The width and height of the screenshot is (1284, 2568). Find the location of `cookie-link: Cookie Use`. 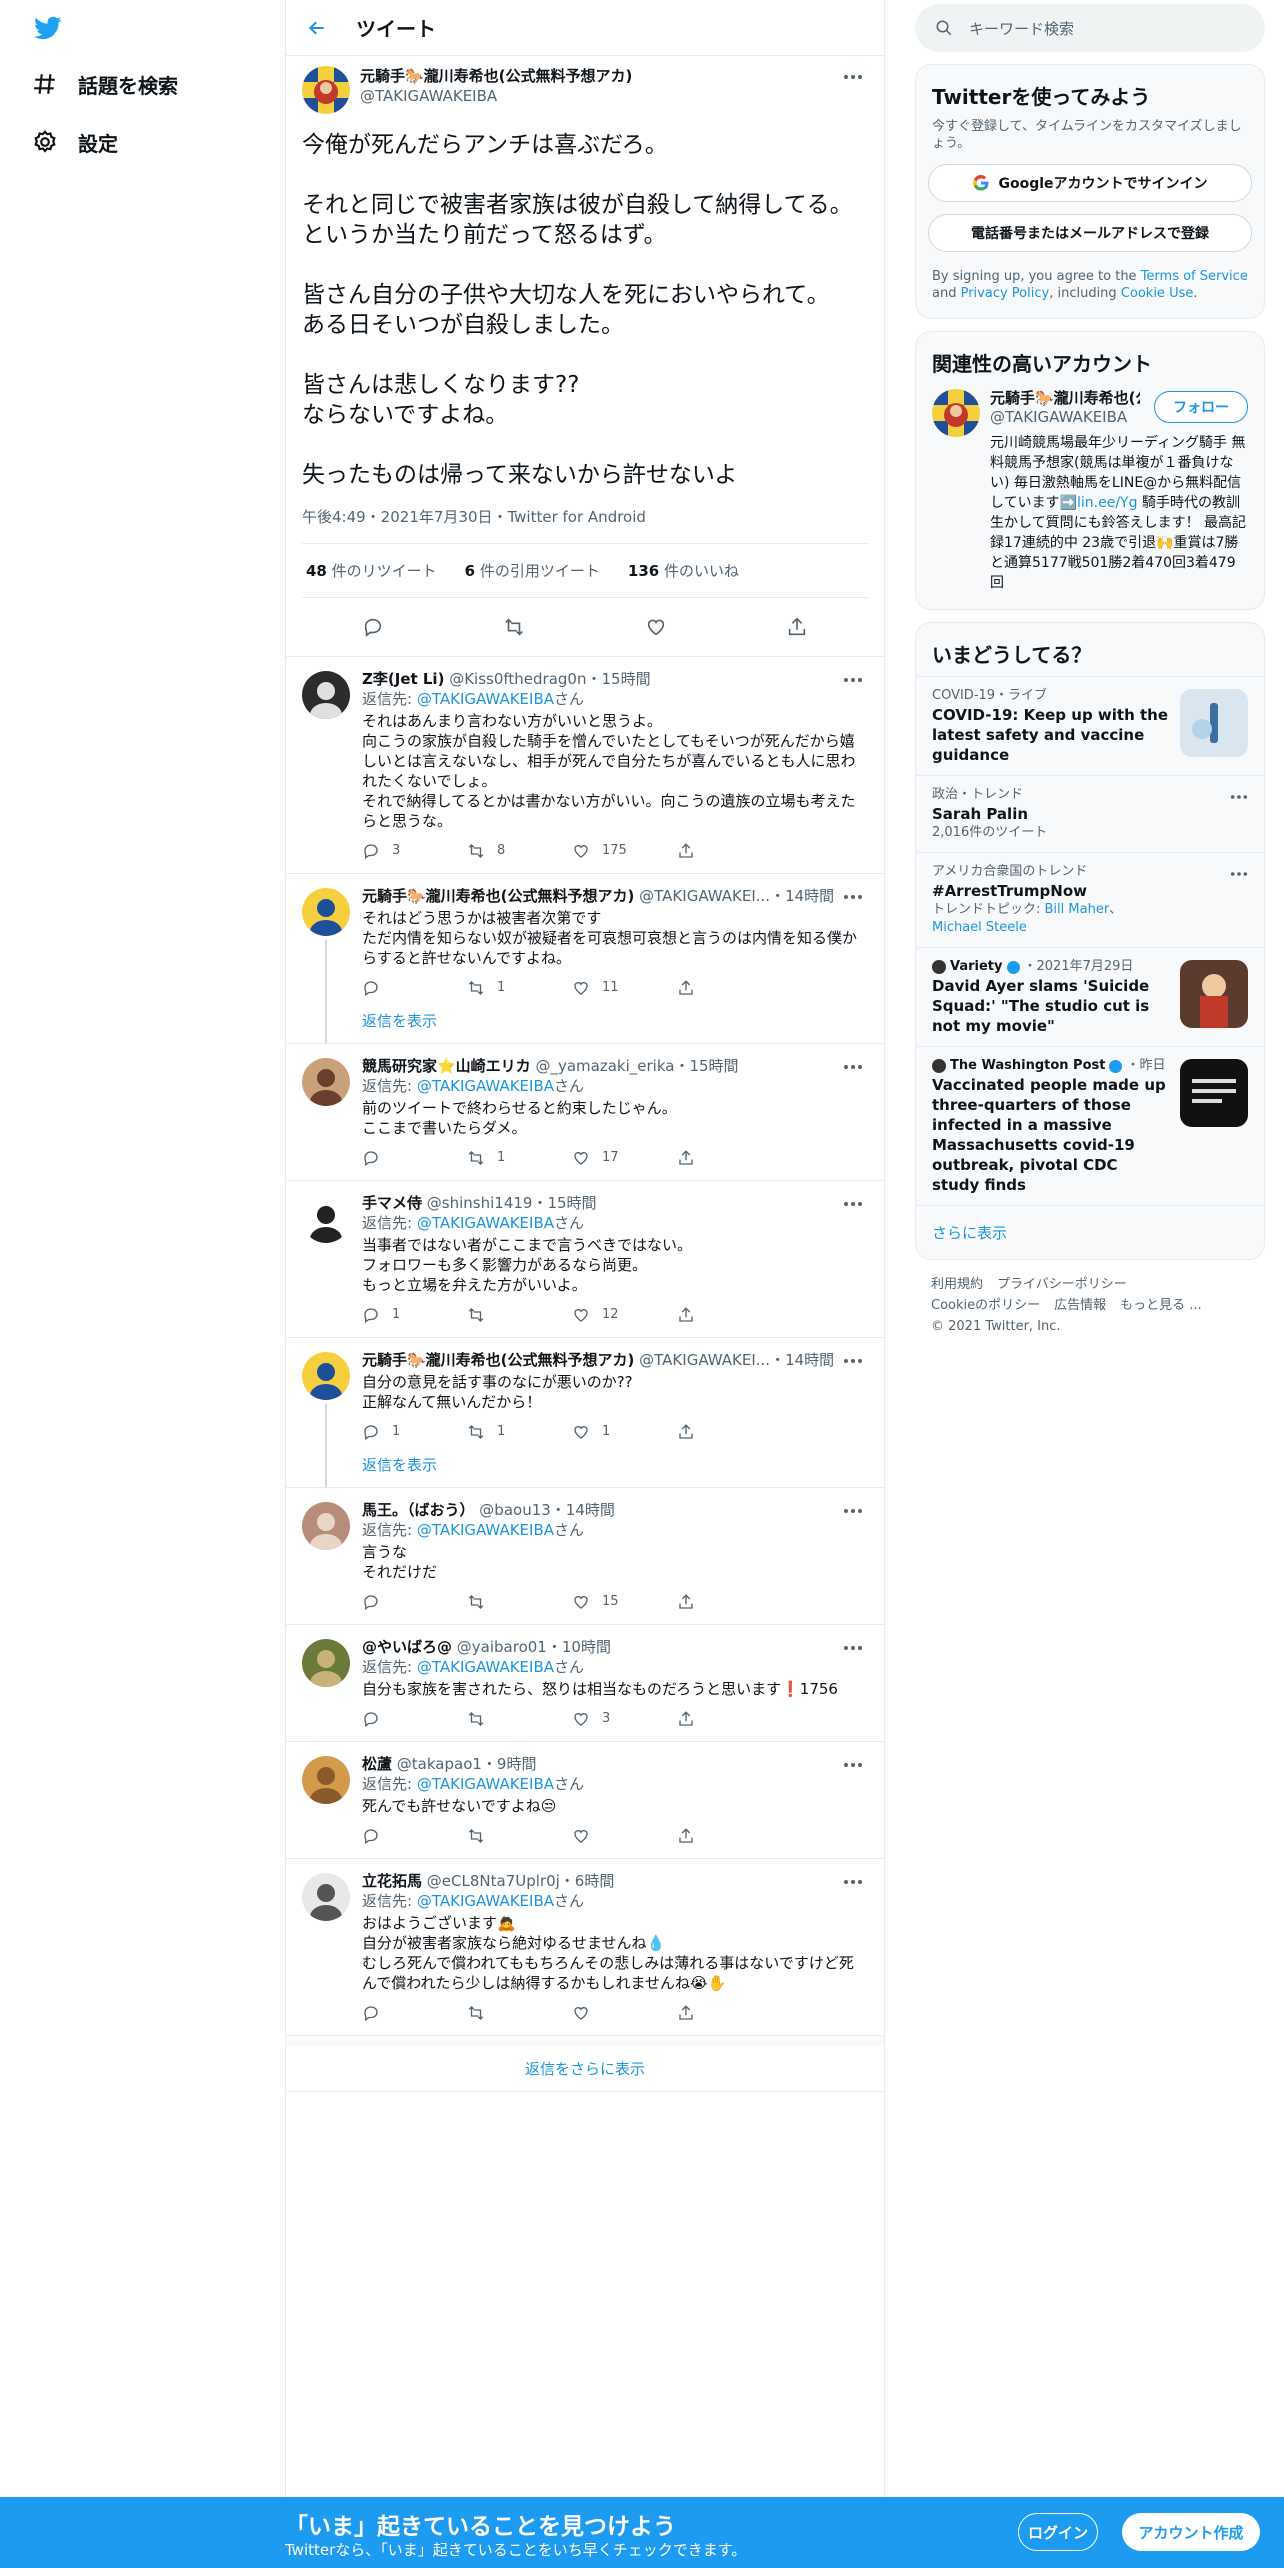

cookie-link: Cookie Use is located at coordinates (1157, 293).